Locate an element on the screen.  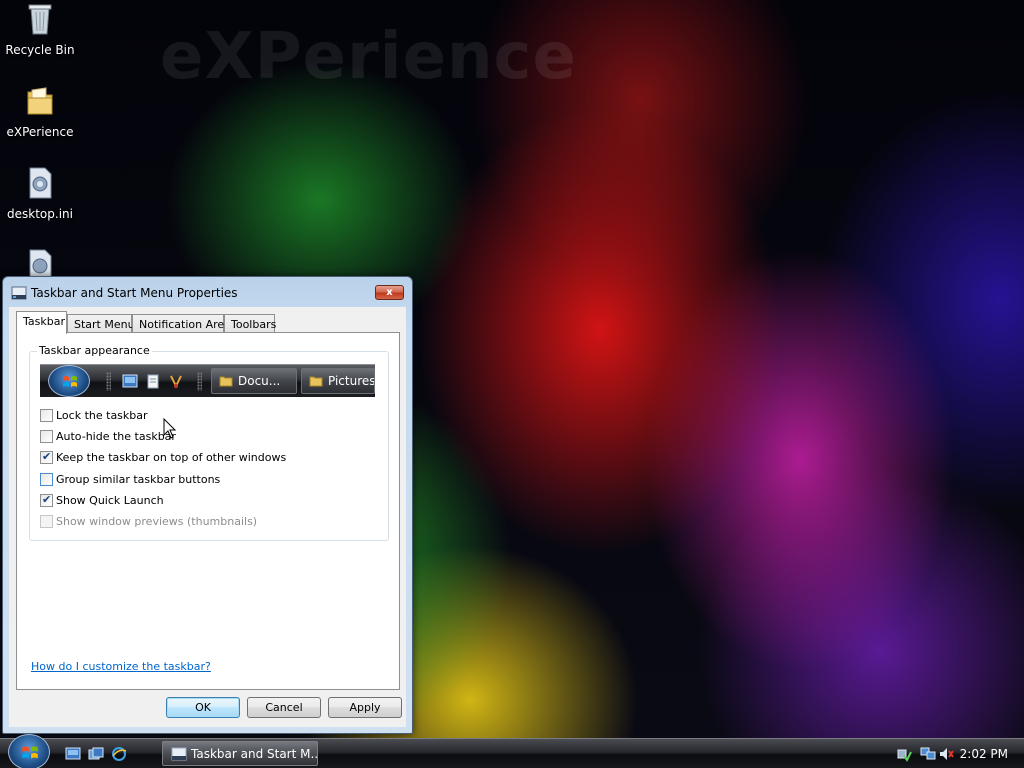
paint-icon is located at coordinates (176, 382).